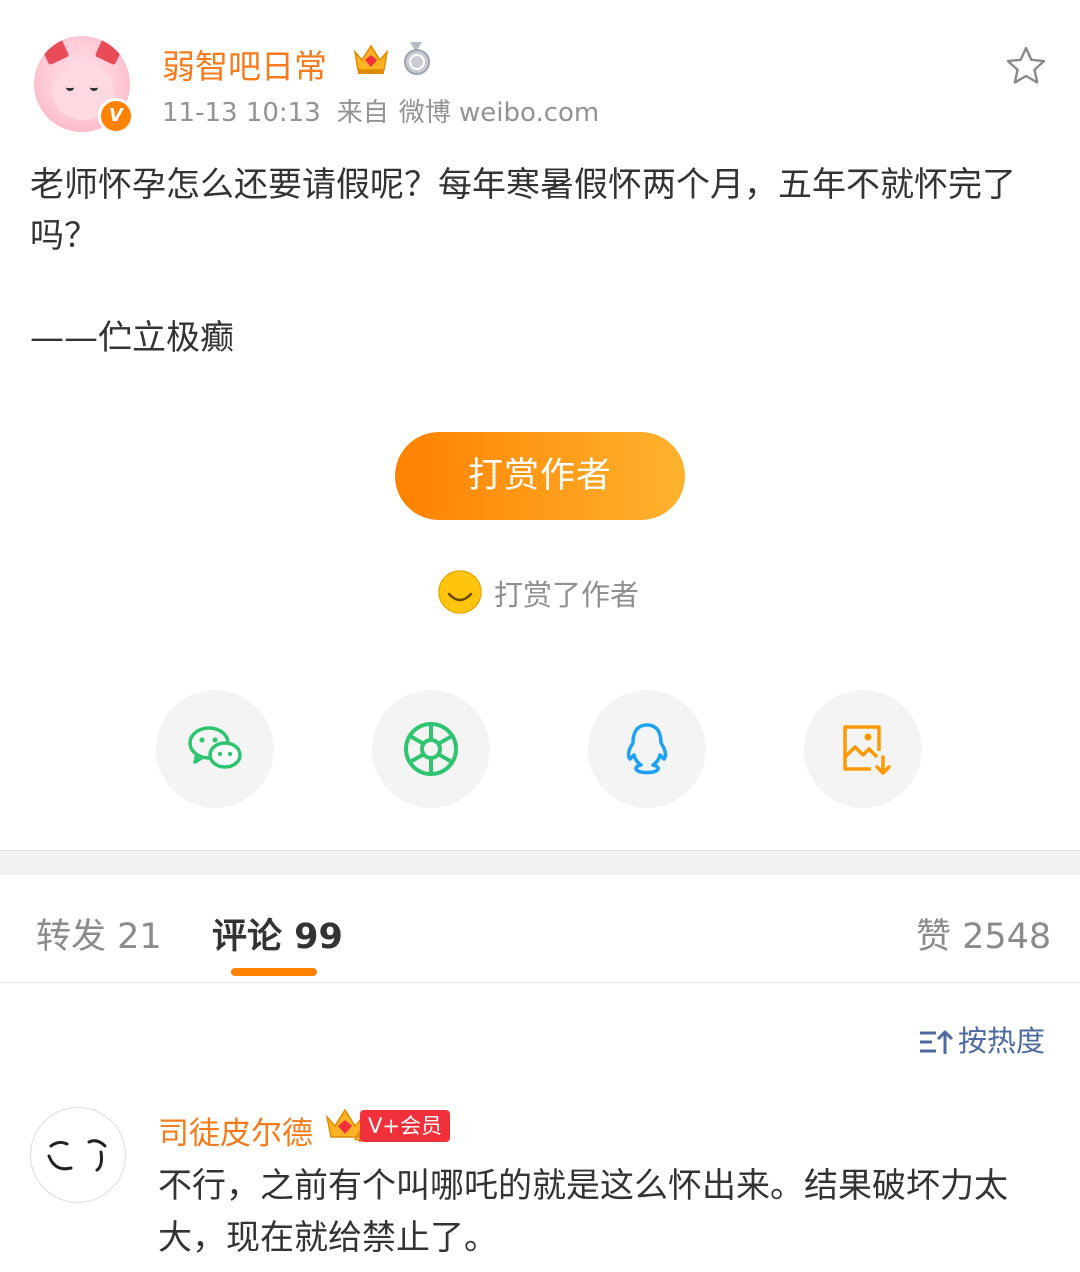 The image size is (1080, 1272). Describe the element at coordinates (983, 933) in the screenshot. I see `tab-likes: 赞 2548` at that location.